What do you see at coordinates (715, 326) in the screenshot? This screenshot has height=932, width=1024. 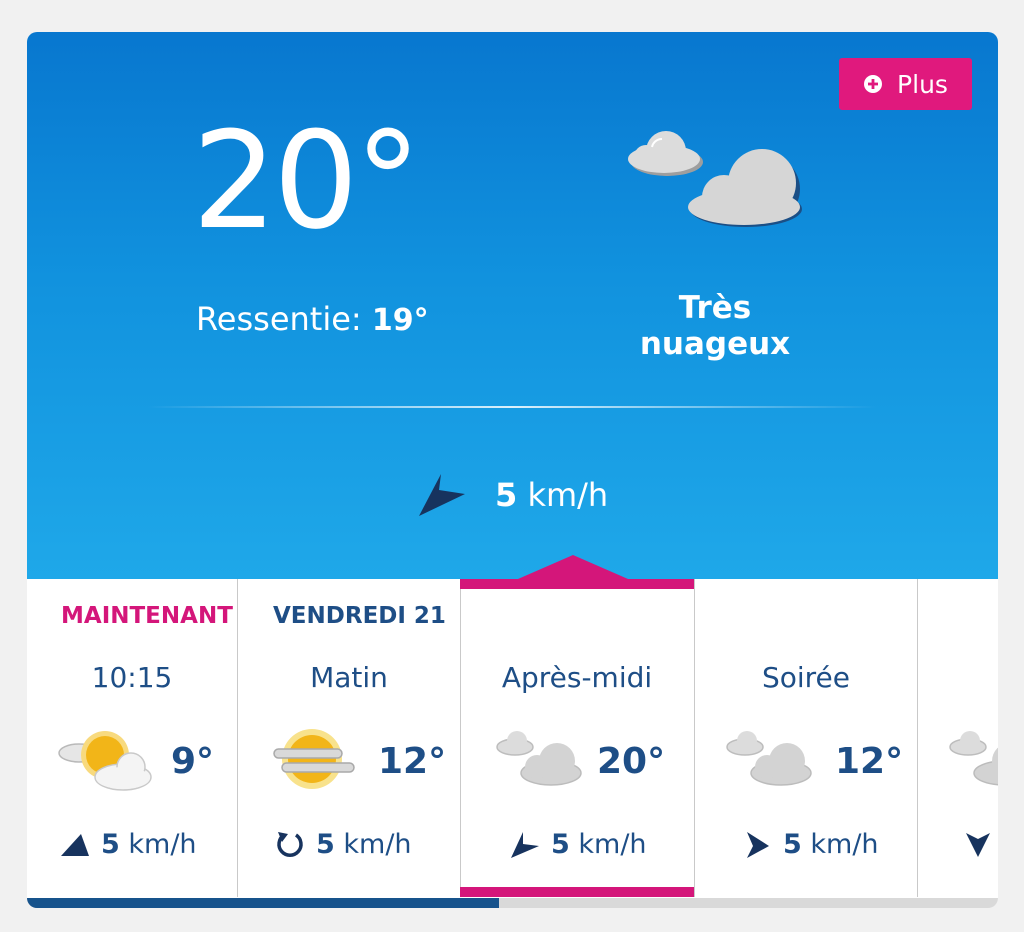 I see `weather-condition: Très nuageux` at bounding box center [715, 326].